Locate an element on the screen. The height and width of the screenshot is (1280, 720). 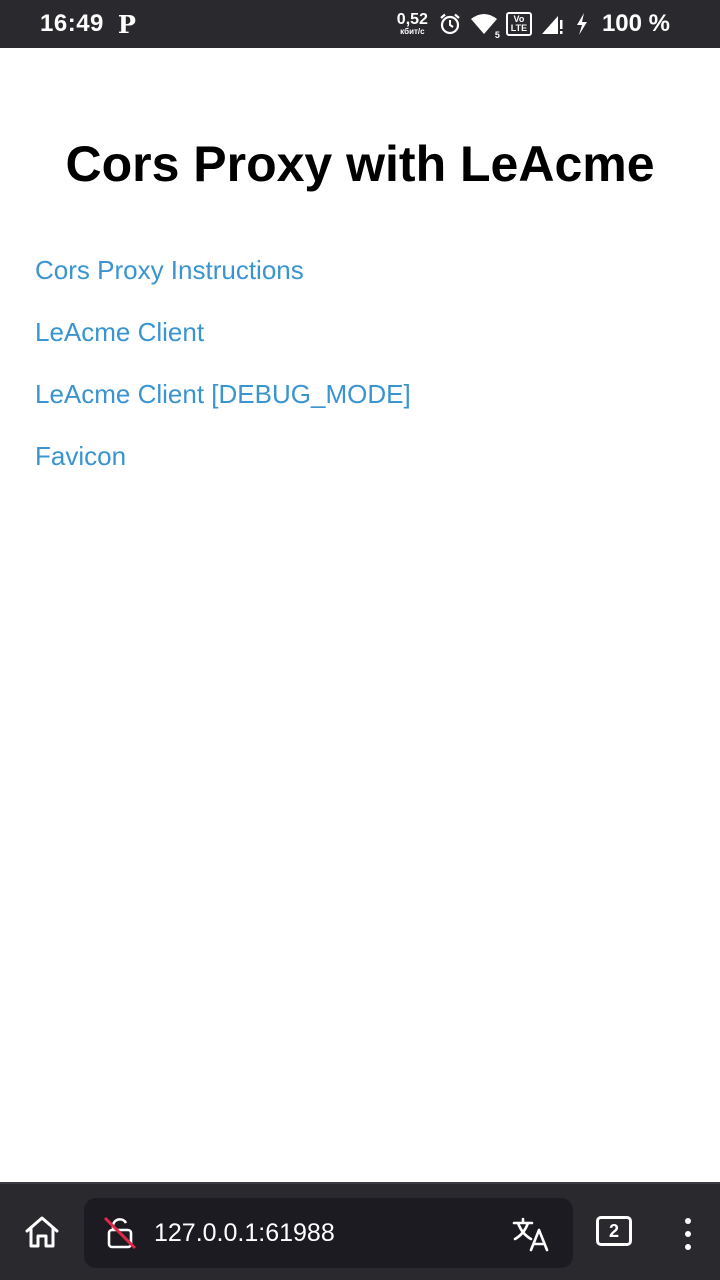
charging-icon is located at coordinates (582, 24).